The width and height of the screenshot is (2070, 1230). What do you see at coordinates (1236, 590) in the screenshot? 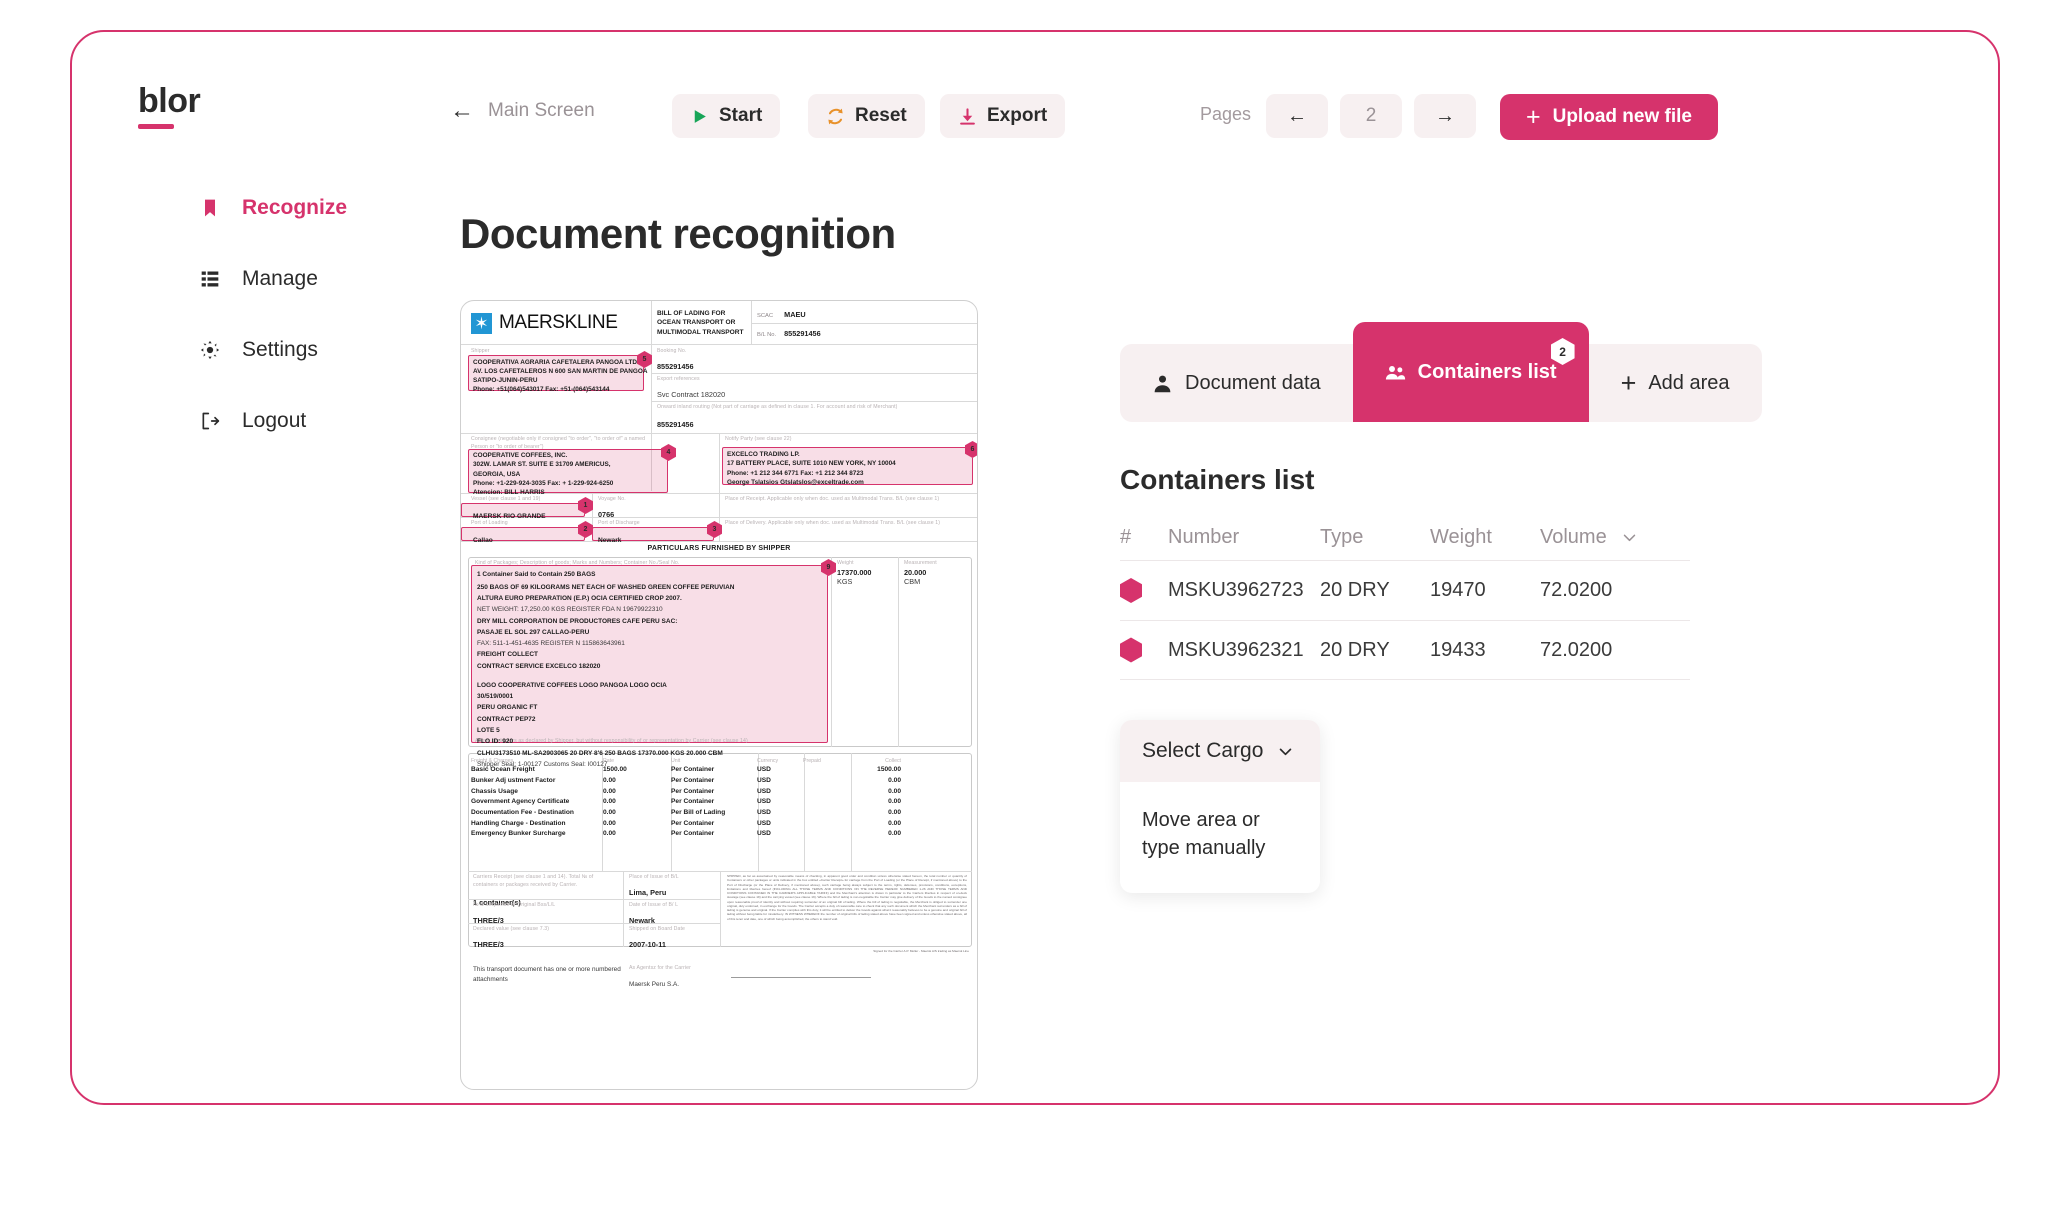
I see `cell-number: MSKU3962723` at bounding box center [1236, 590].